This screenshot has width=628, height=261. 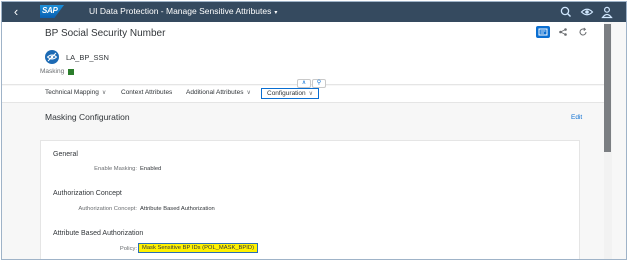 What do you see at coordinates (583, 32) in the screenshot?
I see `refresh-icon` at bounding box center [583, 32].